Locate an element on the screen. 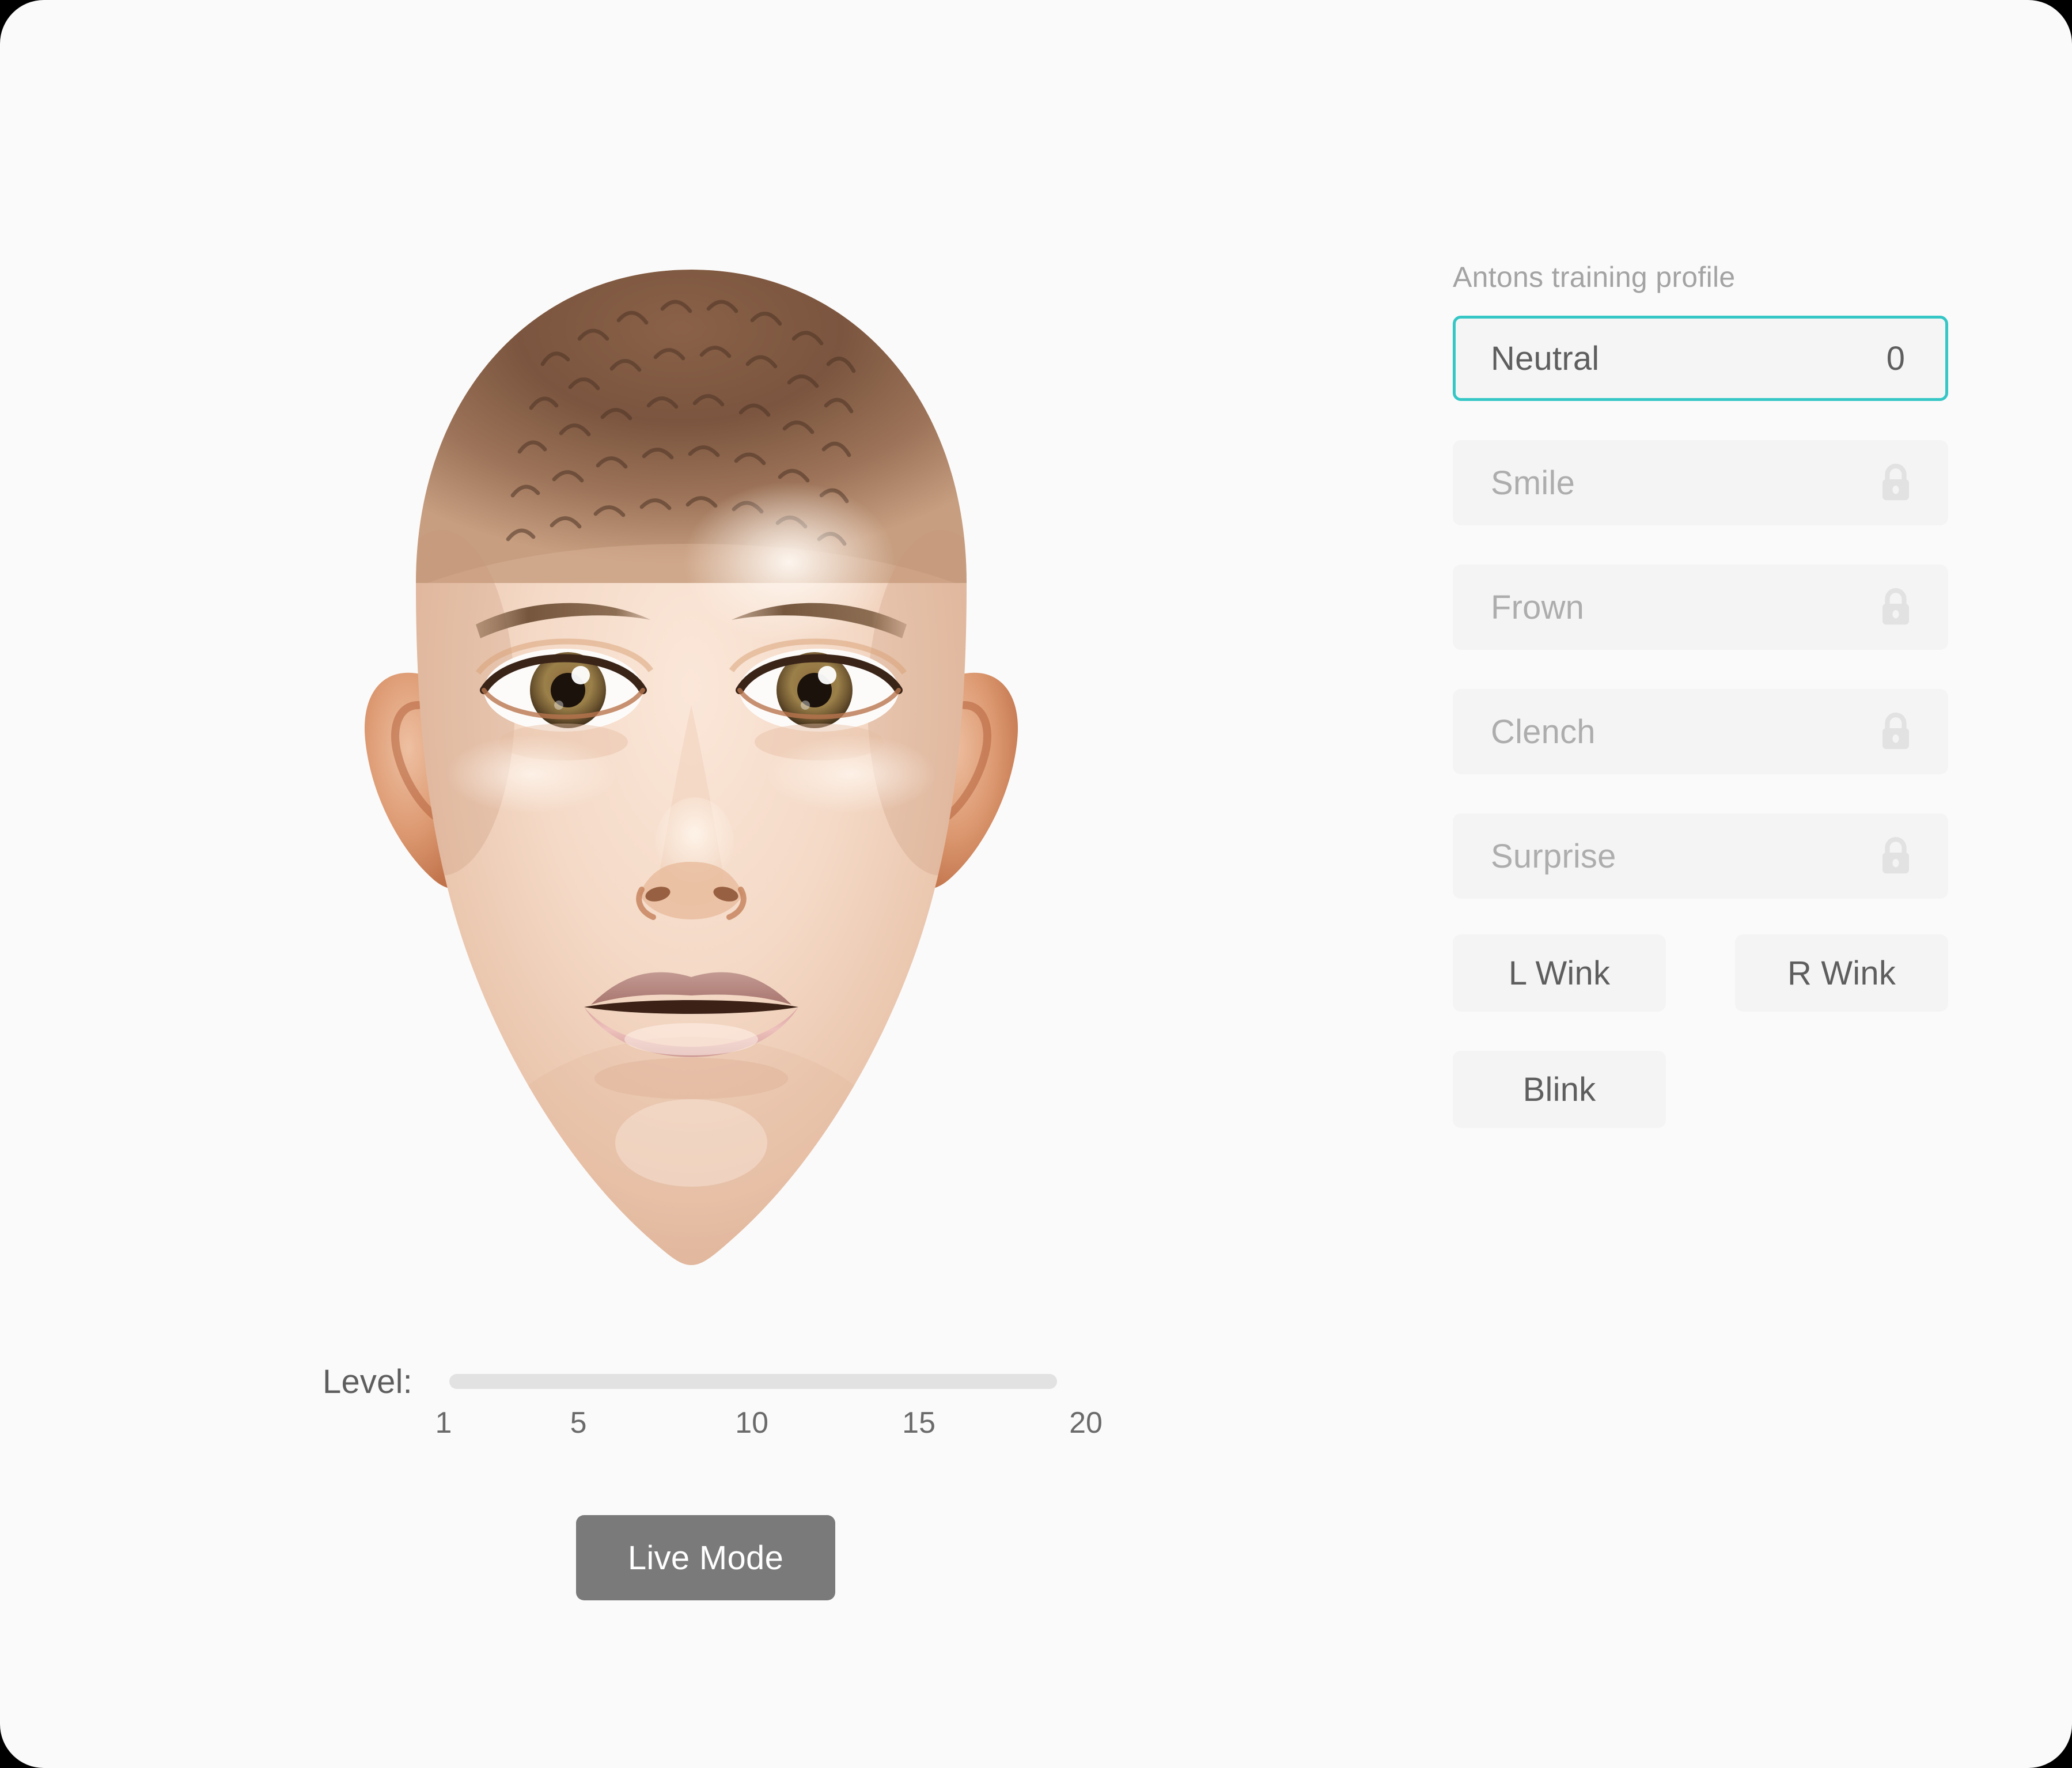 The width and height of the screenshot is (2072, 1768). level-slider is located at coordinates (753, 1381).